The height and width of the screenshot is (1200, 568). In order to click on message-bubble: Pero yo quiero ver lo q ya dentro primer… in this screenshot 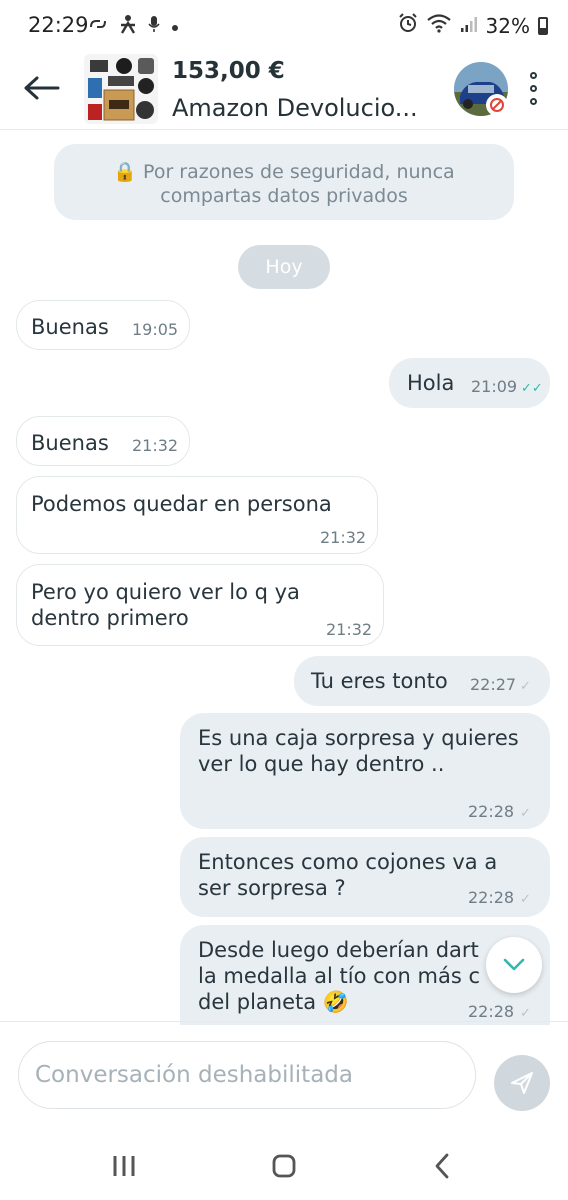, I will do `click(200, 605)`.